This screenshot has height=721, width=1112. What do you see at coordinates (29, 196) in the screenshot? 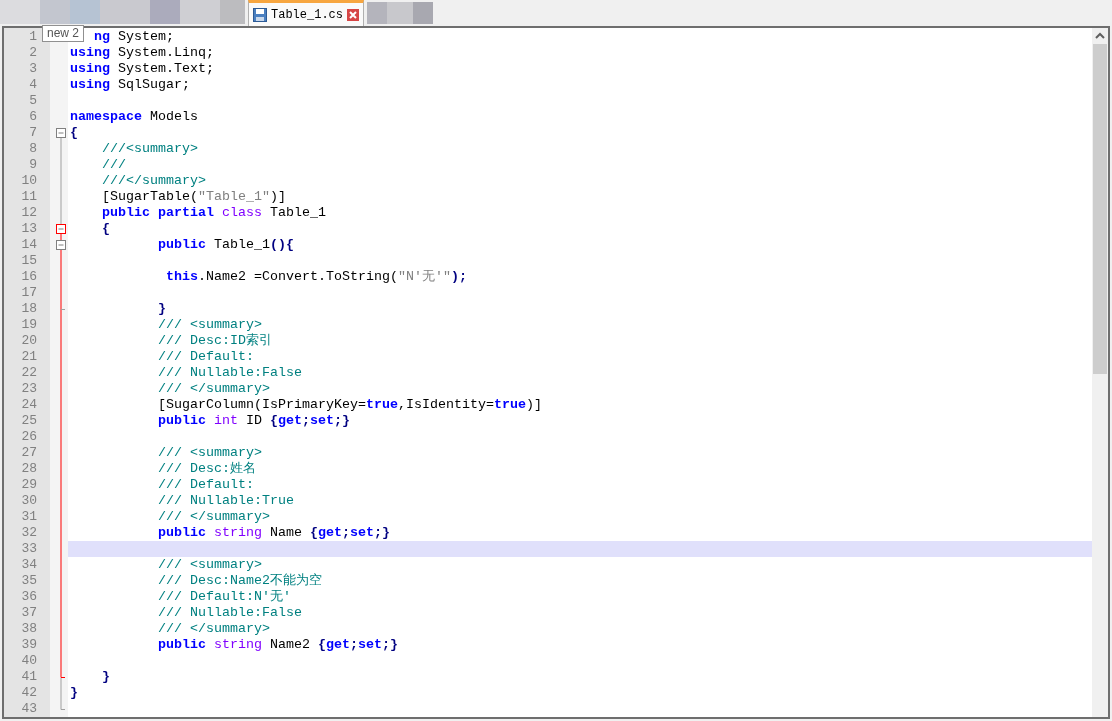
I see `line-number: 11` at bounding box center [29, 196].